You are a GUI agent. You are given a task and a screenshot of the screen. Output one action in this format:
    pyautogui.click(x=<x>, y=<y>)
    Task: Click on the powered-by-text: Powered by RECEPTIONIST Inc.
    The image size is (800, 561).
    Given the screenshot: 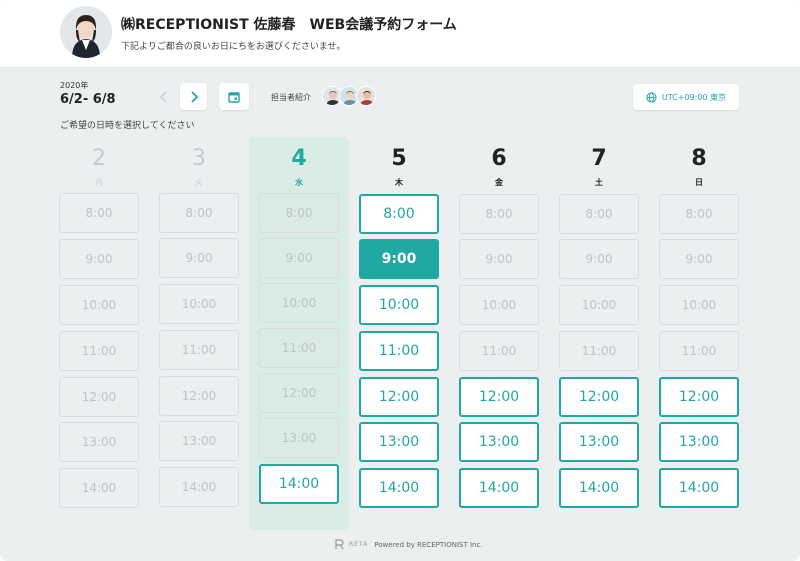 What is the action you would take?
    pyautogui.click(x=428, y=544)
    